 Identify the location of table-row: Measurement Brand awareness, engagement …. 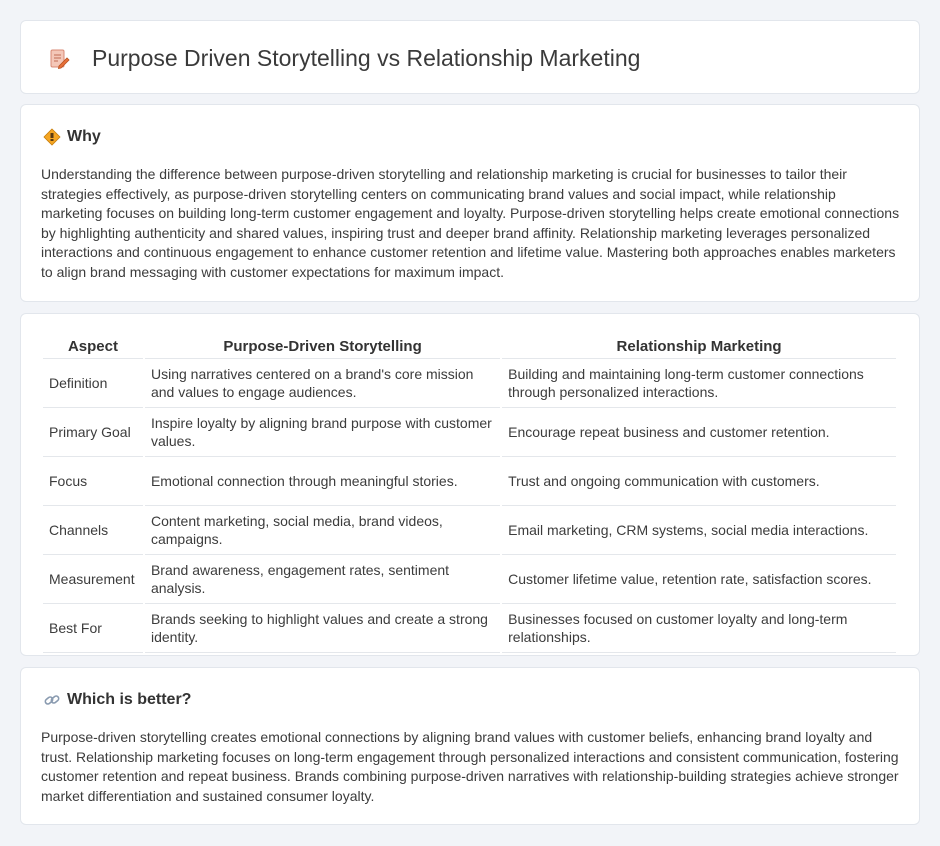
(469, 579).